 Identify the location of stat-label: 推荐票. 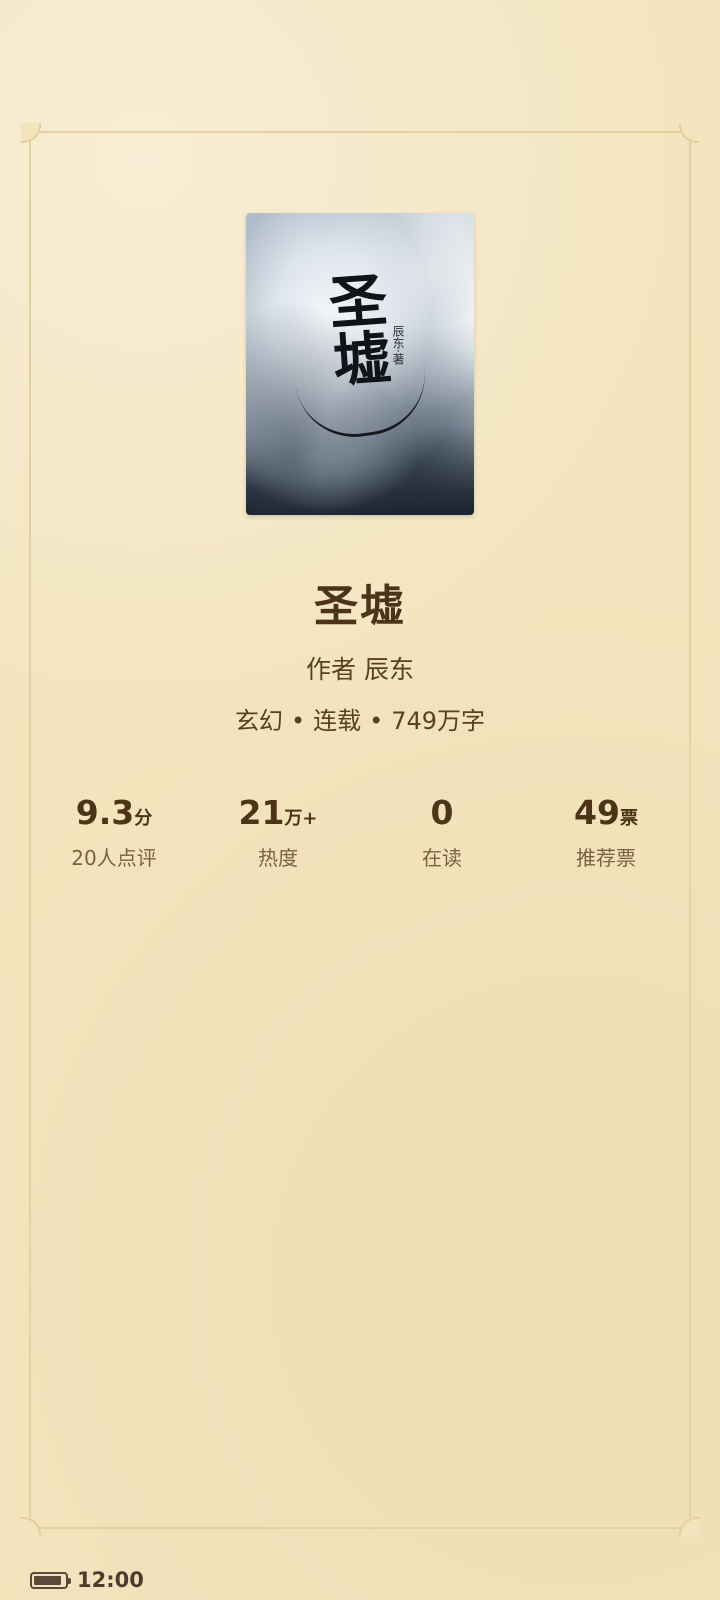
(606, 858).